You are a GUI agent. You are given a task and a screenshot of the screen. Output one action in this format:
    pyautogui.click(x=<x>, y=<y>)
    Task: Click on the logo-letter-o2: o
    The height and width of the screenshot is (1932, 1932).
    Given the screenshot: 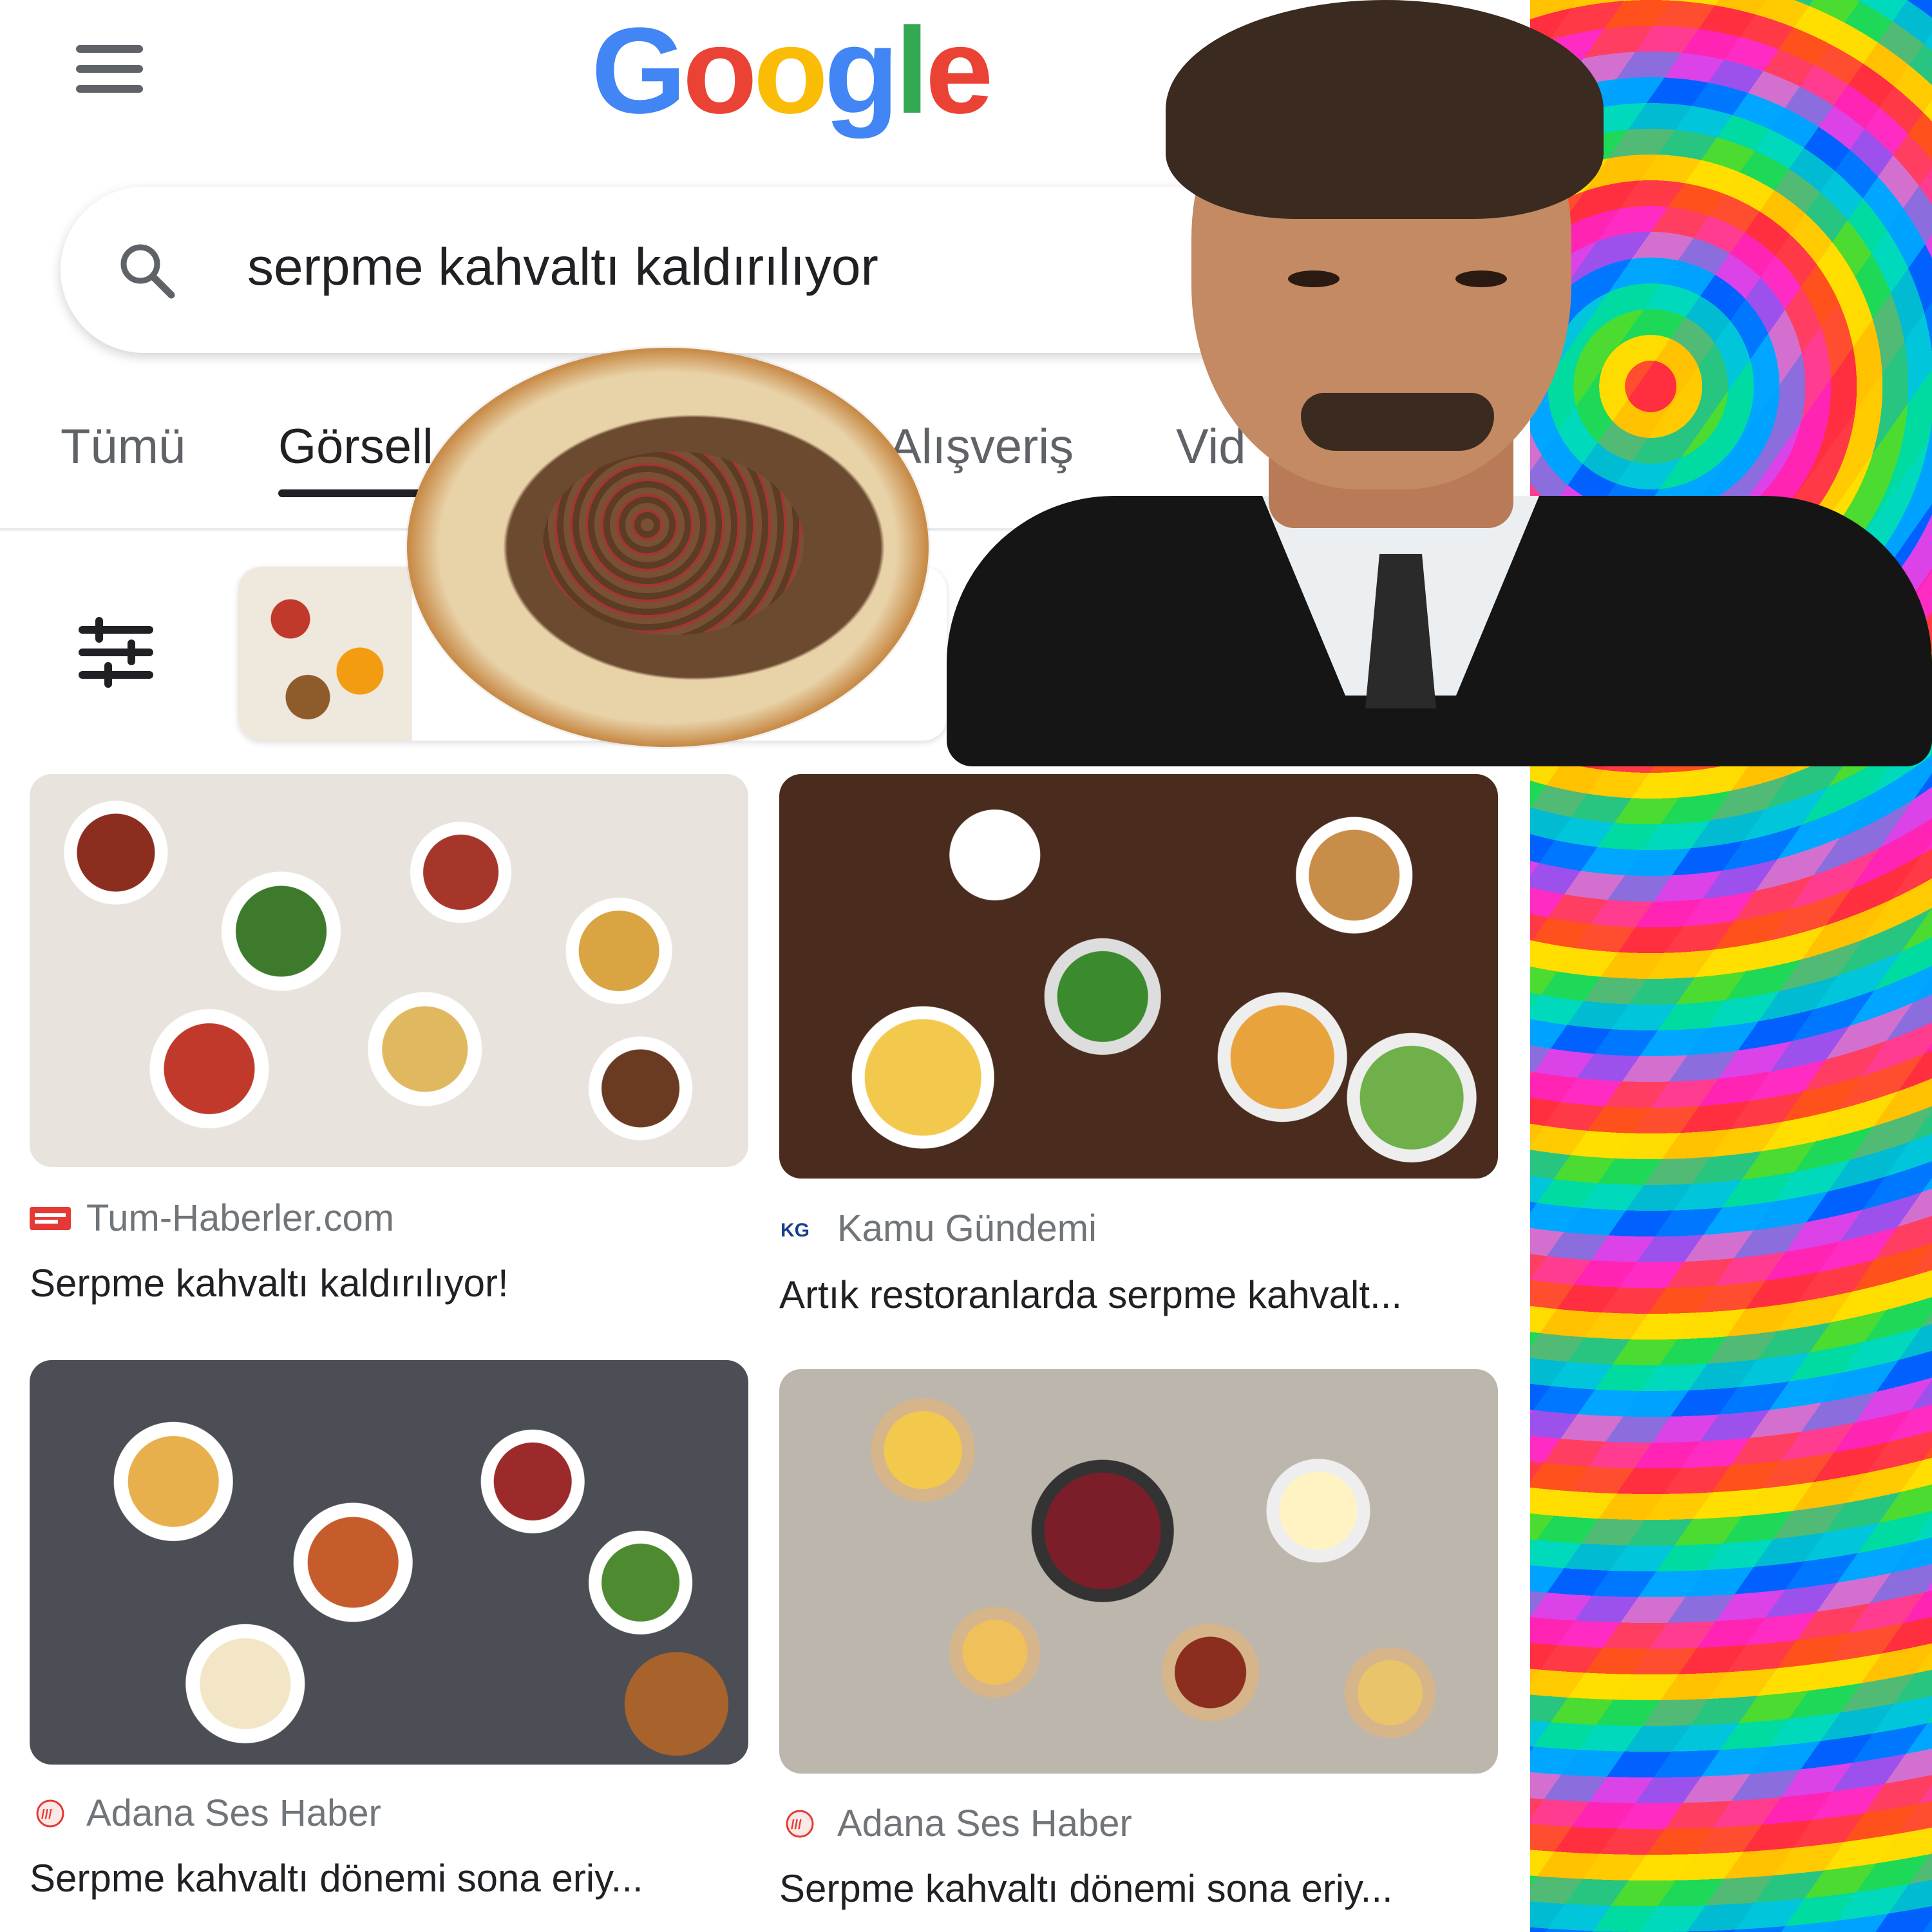 What is the action you would take?
    pyautogui.click(x=790, y=71)
    